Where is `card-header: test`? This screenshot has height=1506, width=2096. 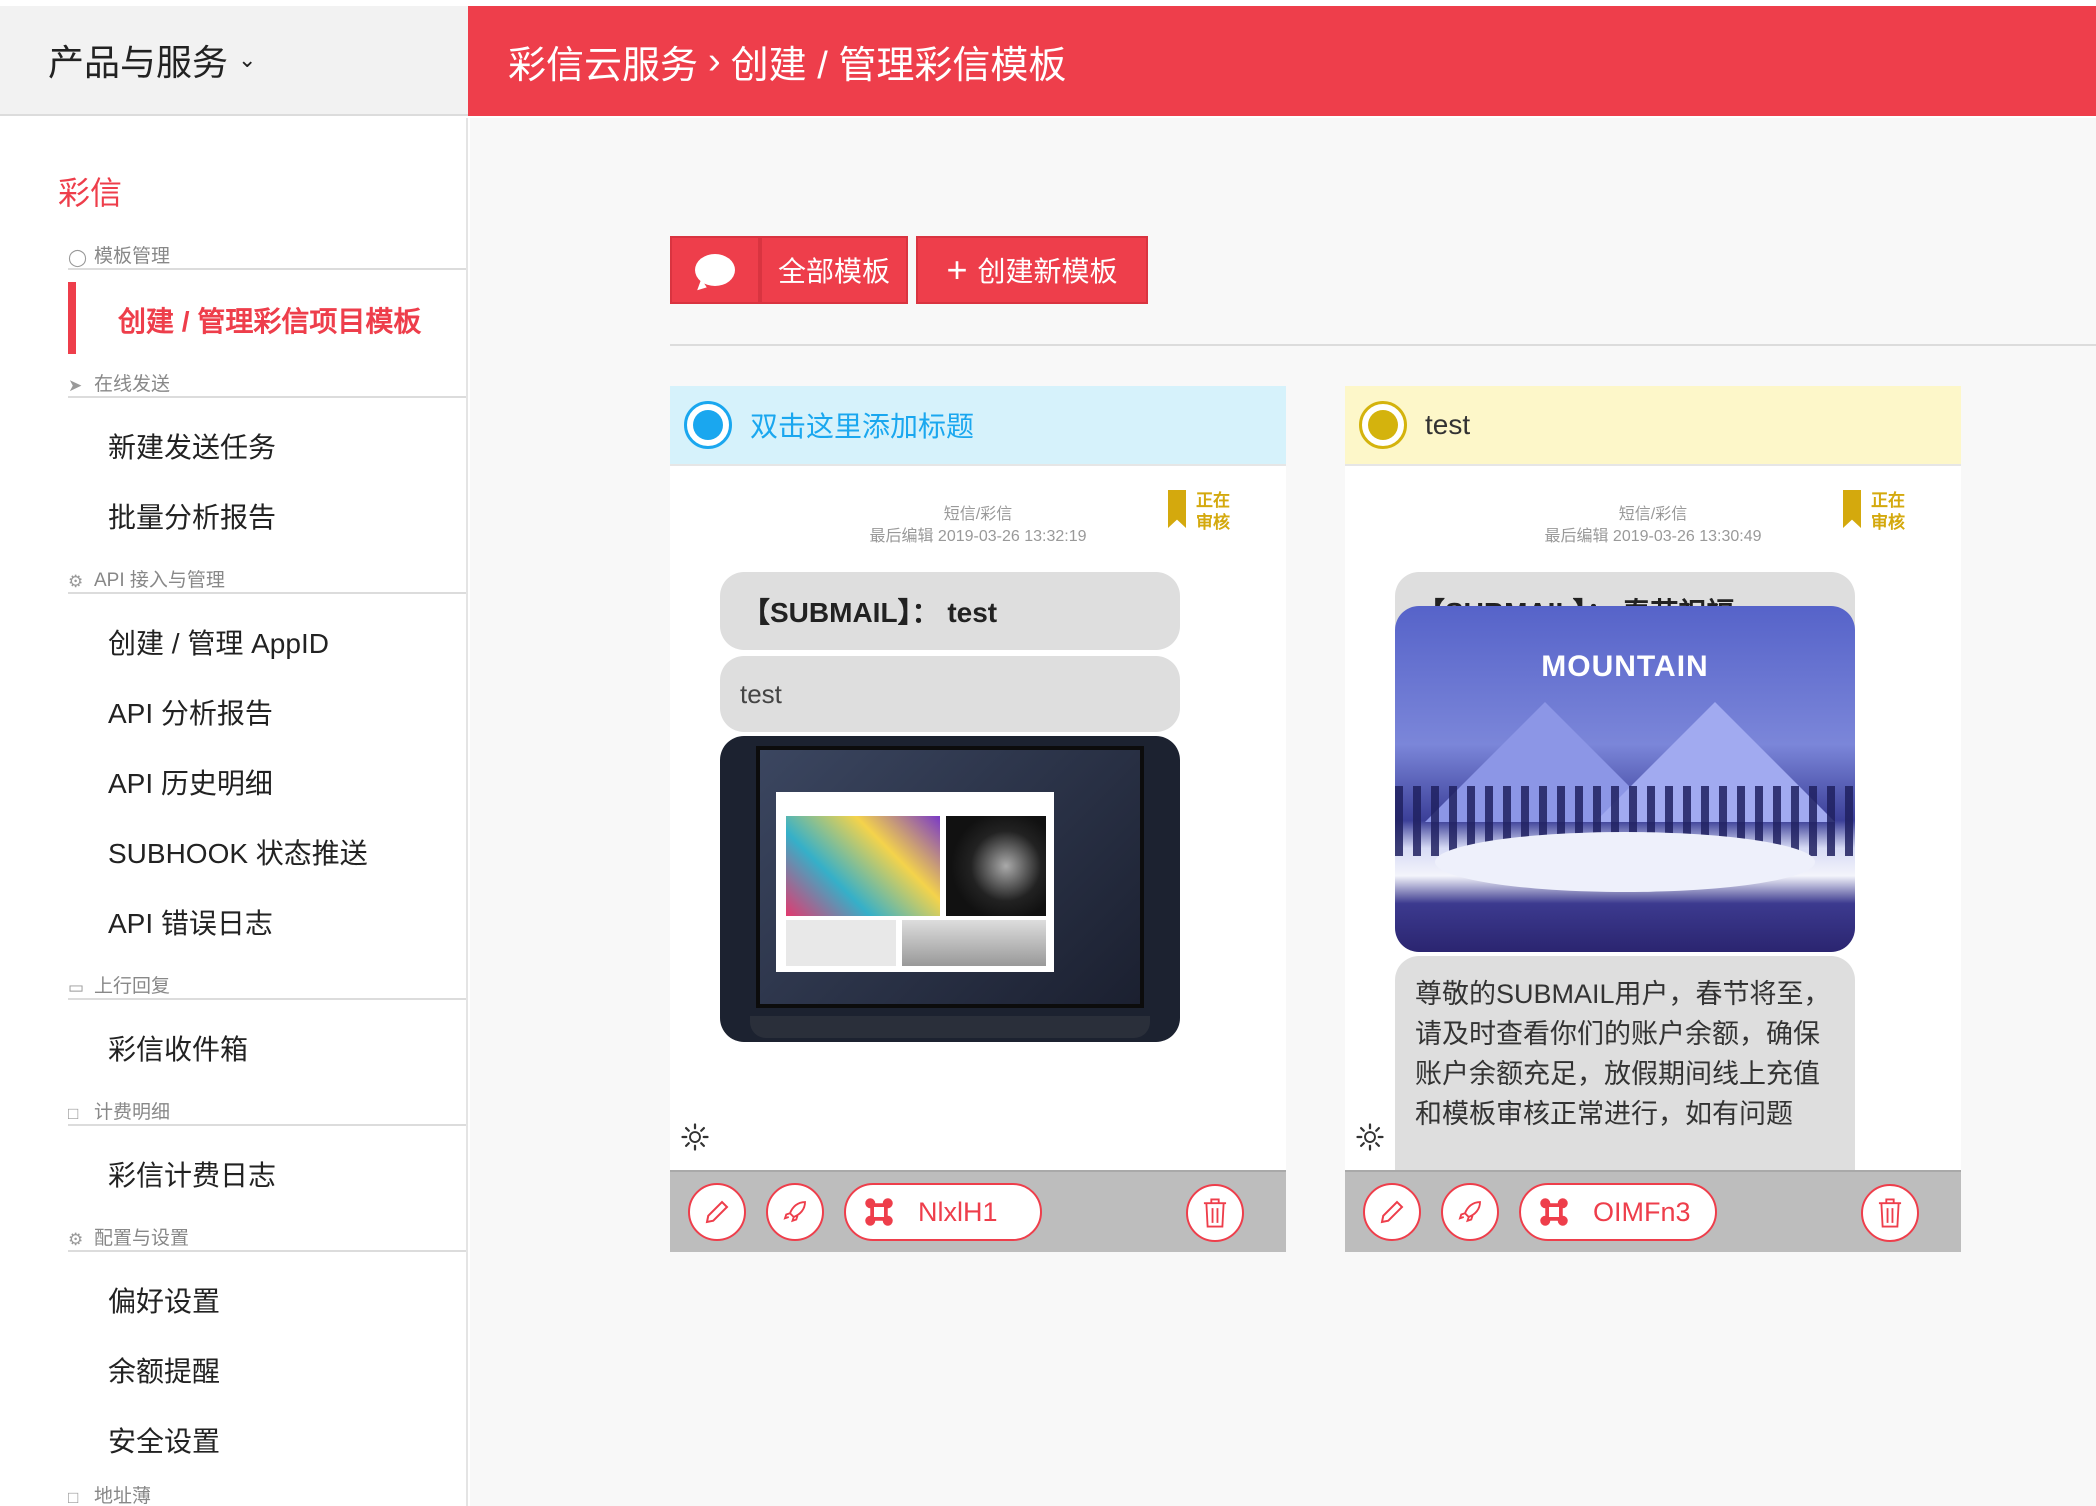 card-header: test is located at coordinates (1653, 426).